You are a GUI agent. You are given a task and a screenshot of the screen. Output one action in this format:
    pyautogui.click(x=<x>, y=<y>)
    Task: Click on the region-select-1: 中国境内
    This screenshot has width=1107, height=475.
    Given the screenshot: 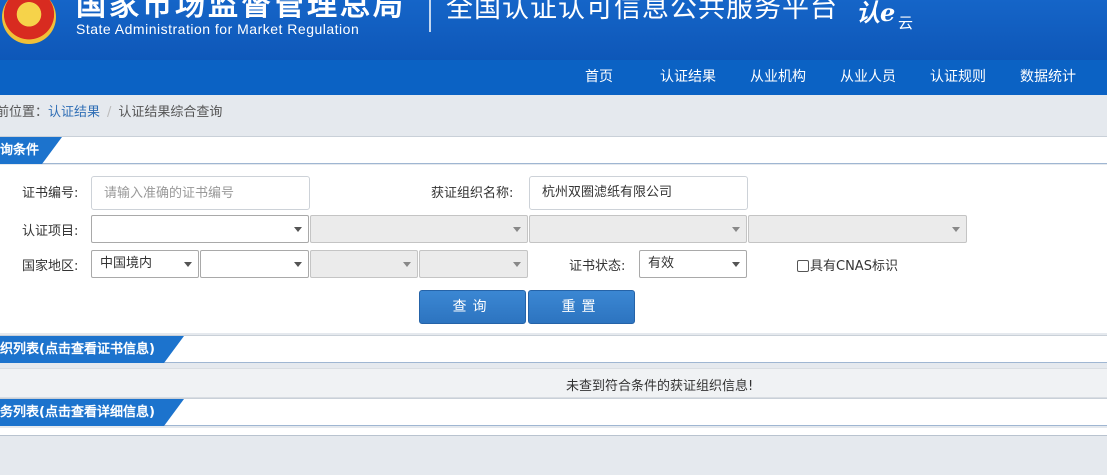 What is the action you would take?
    pyautogui.click(x=145, y=264)
    